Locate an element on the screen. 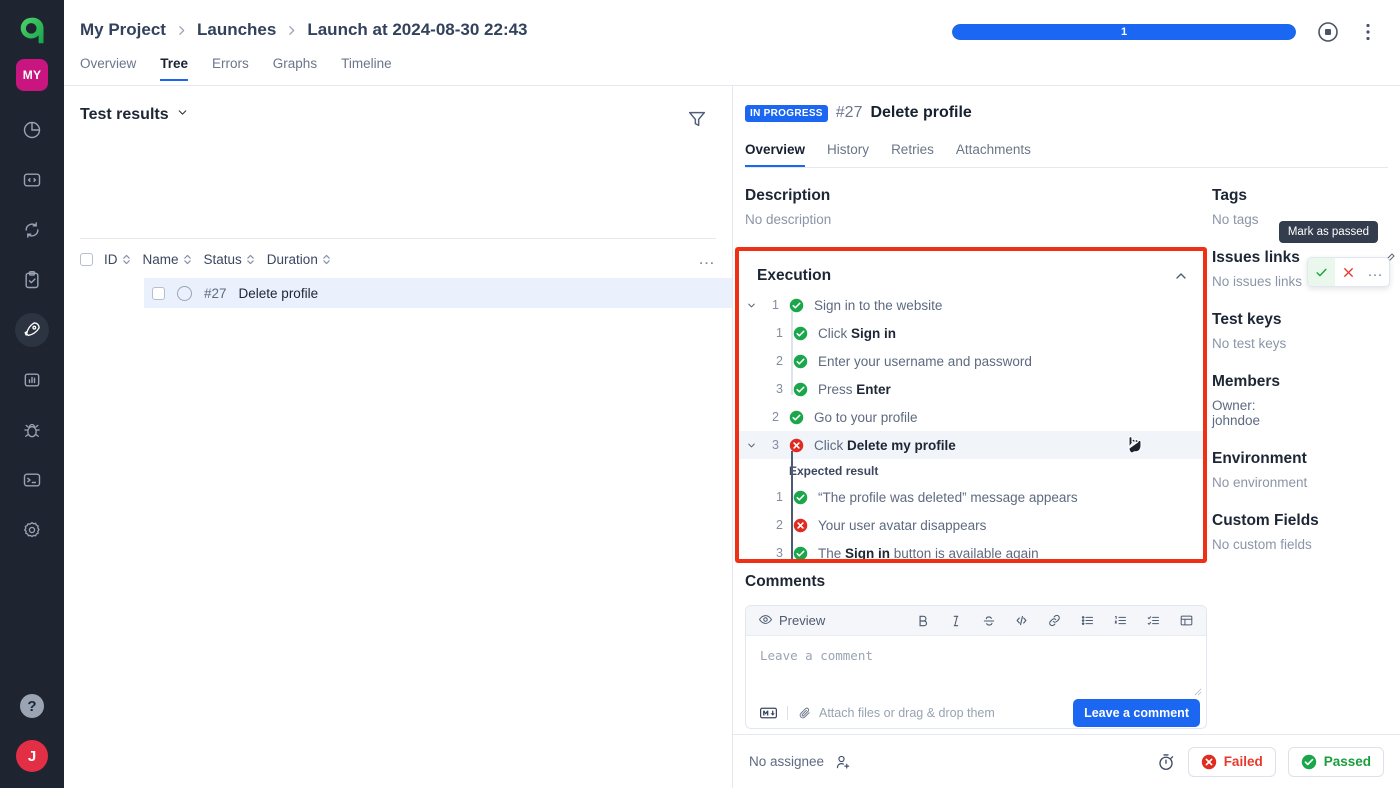 This screenshot has height=788, width=1400. chevron-up-icon is located at coordinates (1181, 276).